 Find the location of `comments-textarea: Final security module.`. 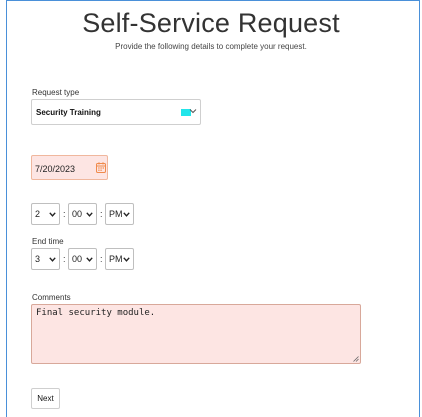

comments-textarea: Final security module. is located at coordinates (196, 334).